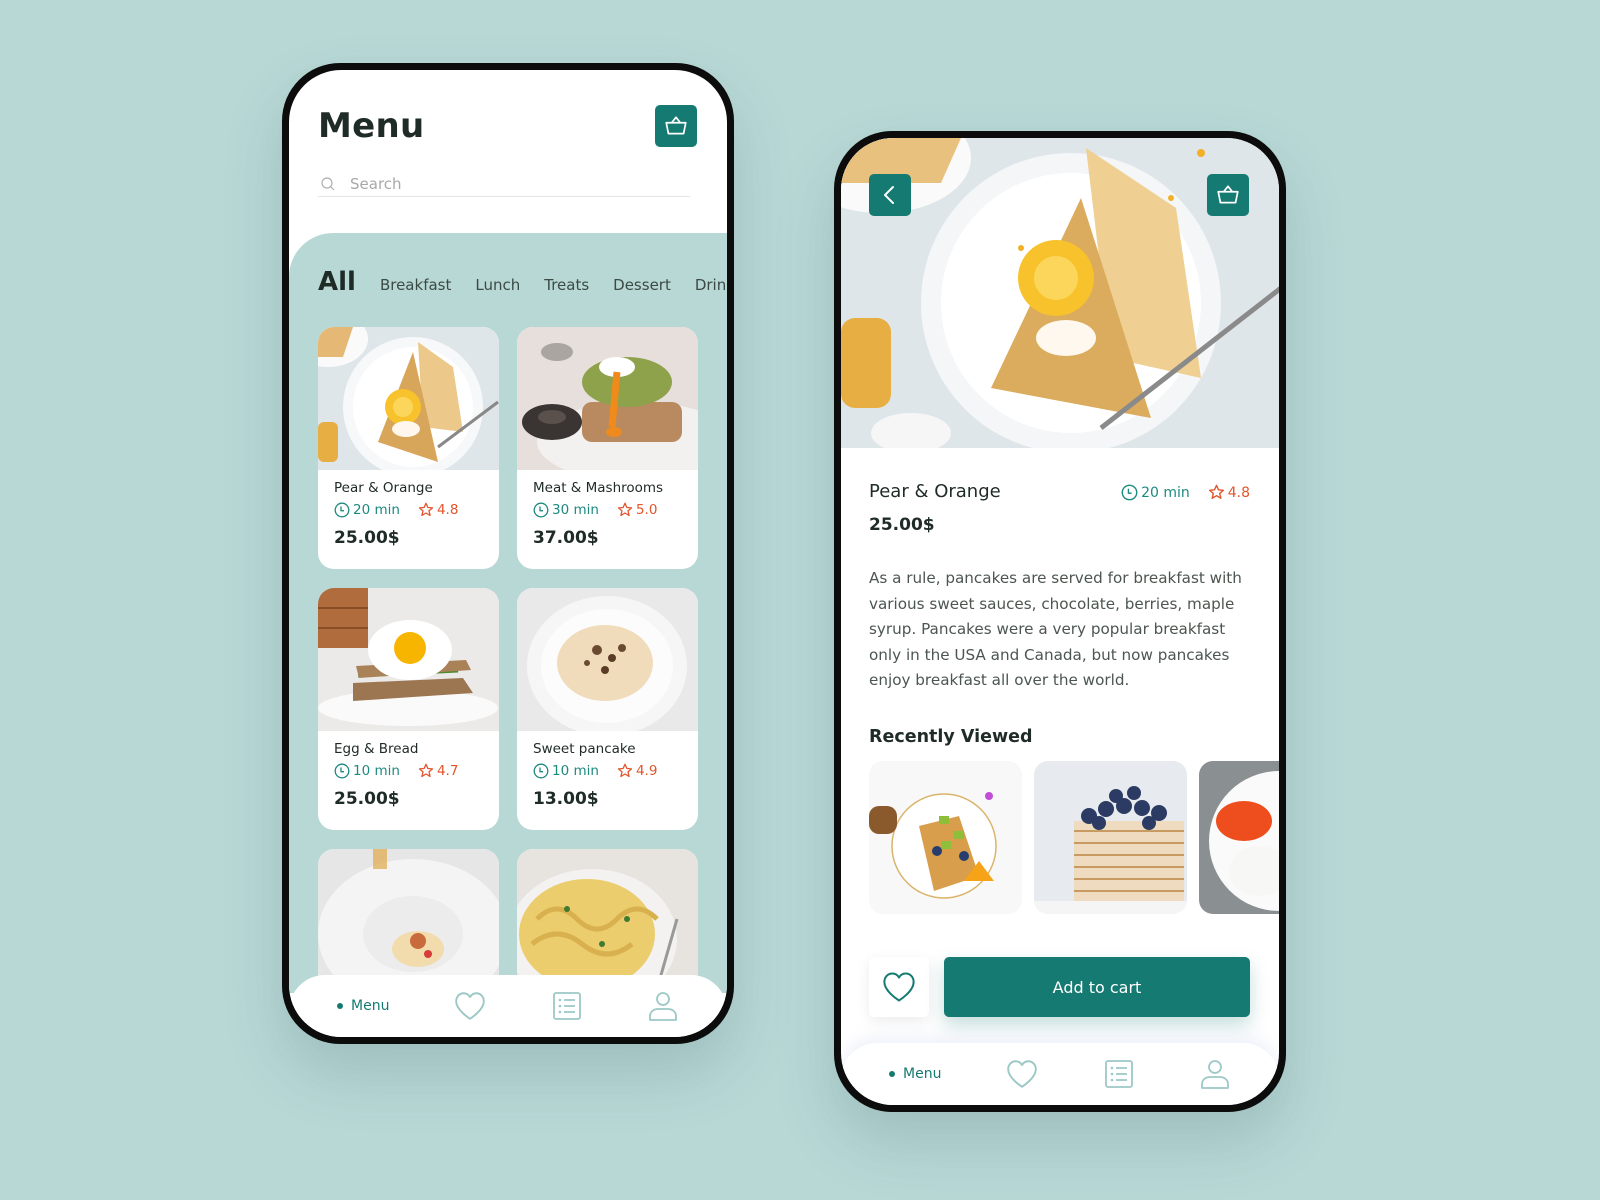  I want to click on food-image-pasta, so click(607, 919).